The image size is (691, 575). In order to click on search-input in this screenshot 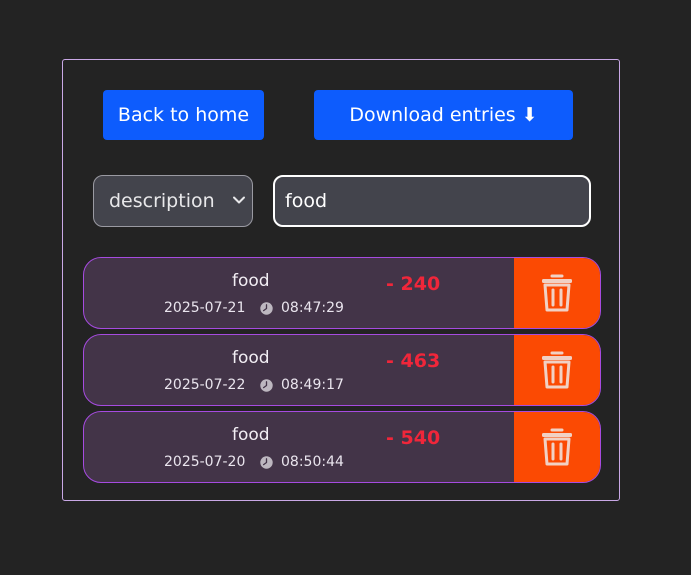, I will do `click(432, 201)`.